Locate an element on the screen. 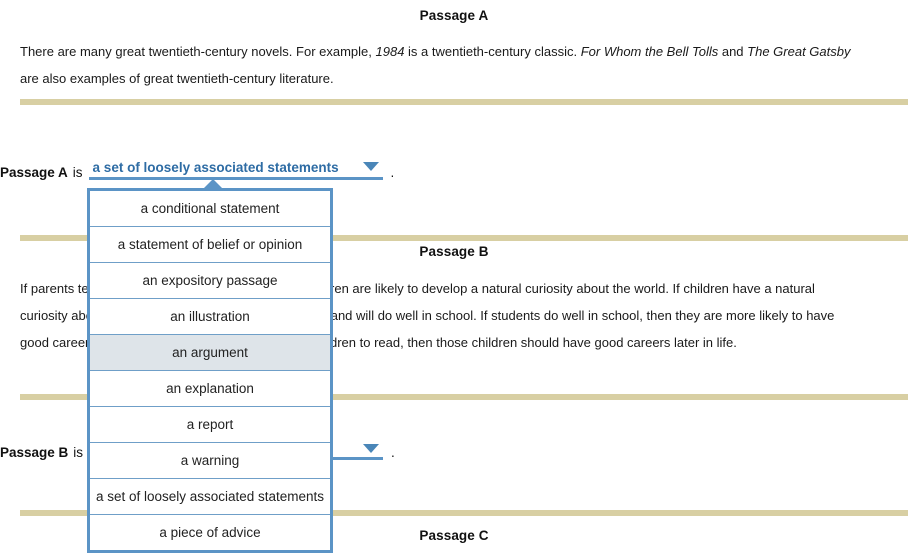 Image resolution: width=908 pixels, height=558 pixels. dropdown-notch-icon is located at coordinates (213, 185).